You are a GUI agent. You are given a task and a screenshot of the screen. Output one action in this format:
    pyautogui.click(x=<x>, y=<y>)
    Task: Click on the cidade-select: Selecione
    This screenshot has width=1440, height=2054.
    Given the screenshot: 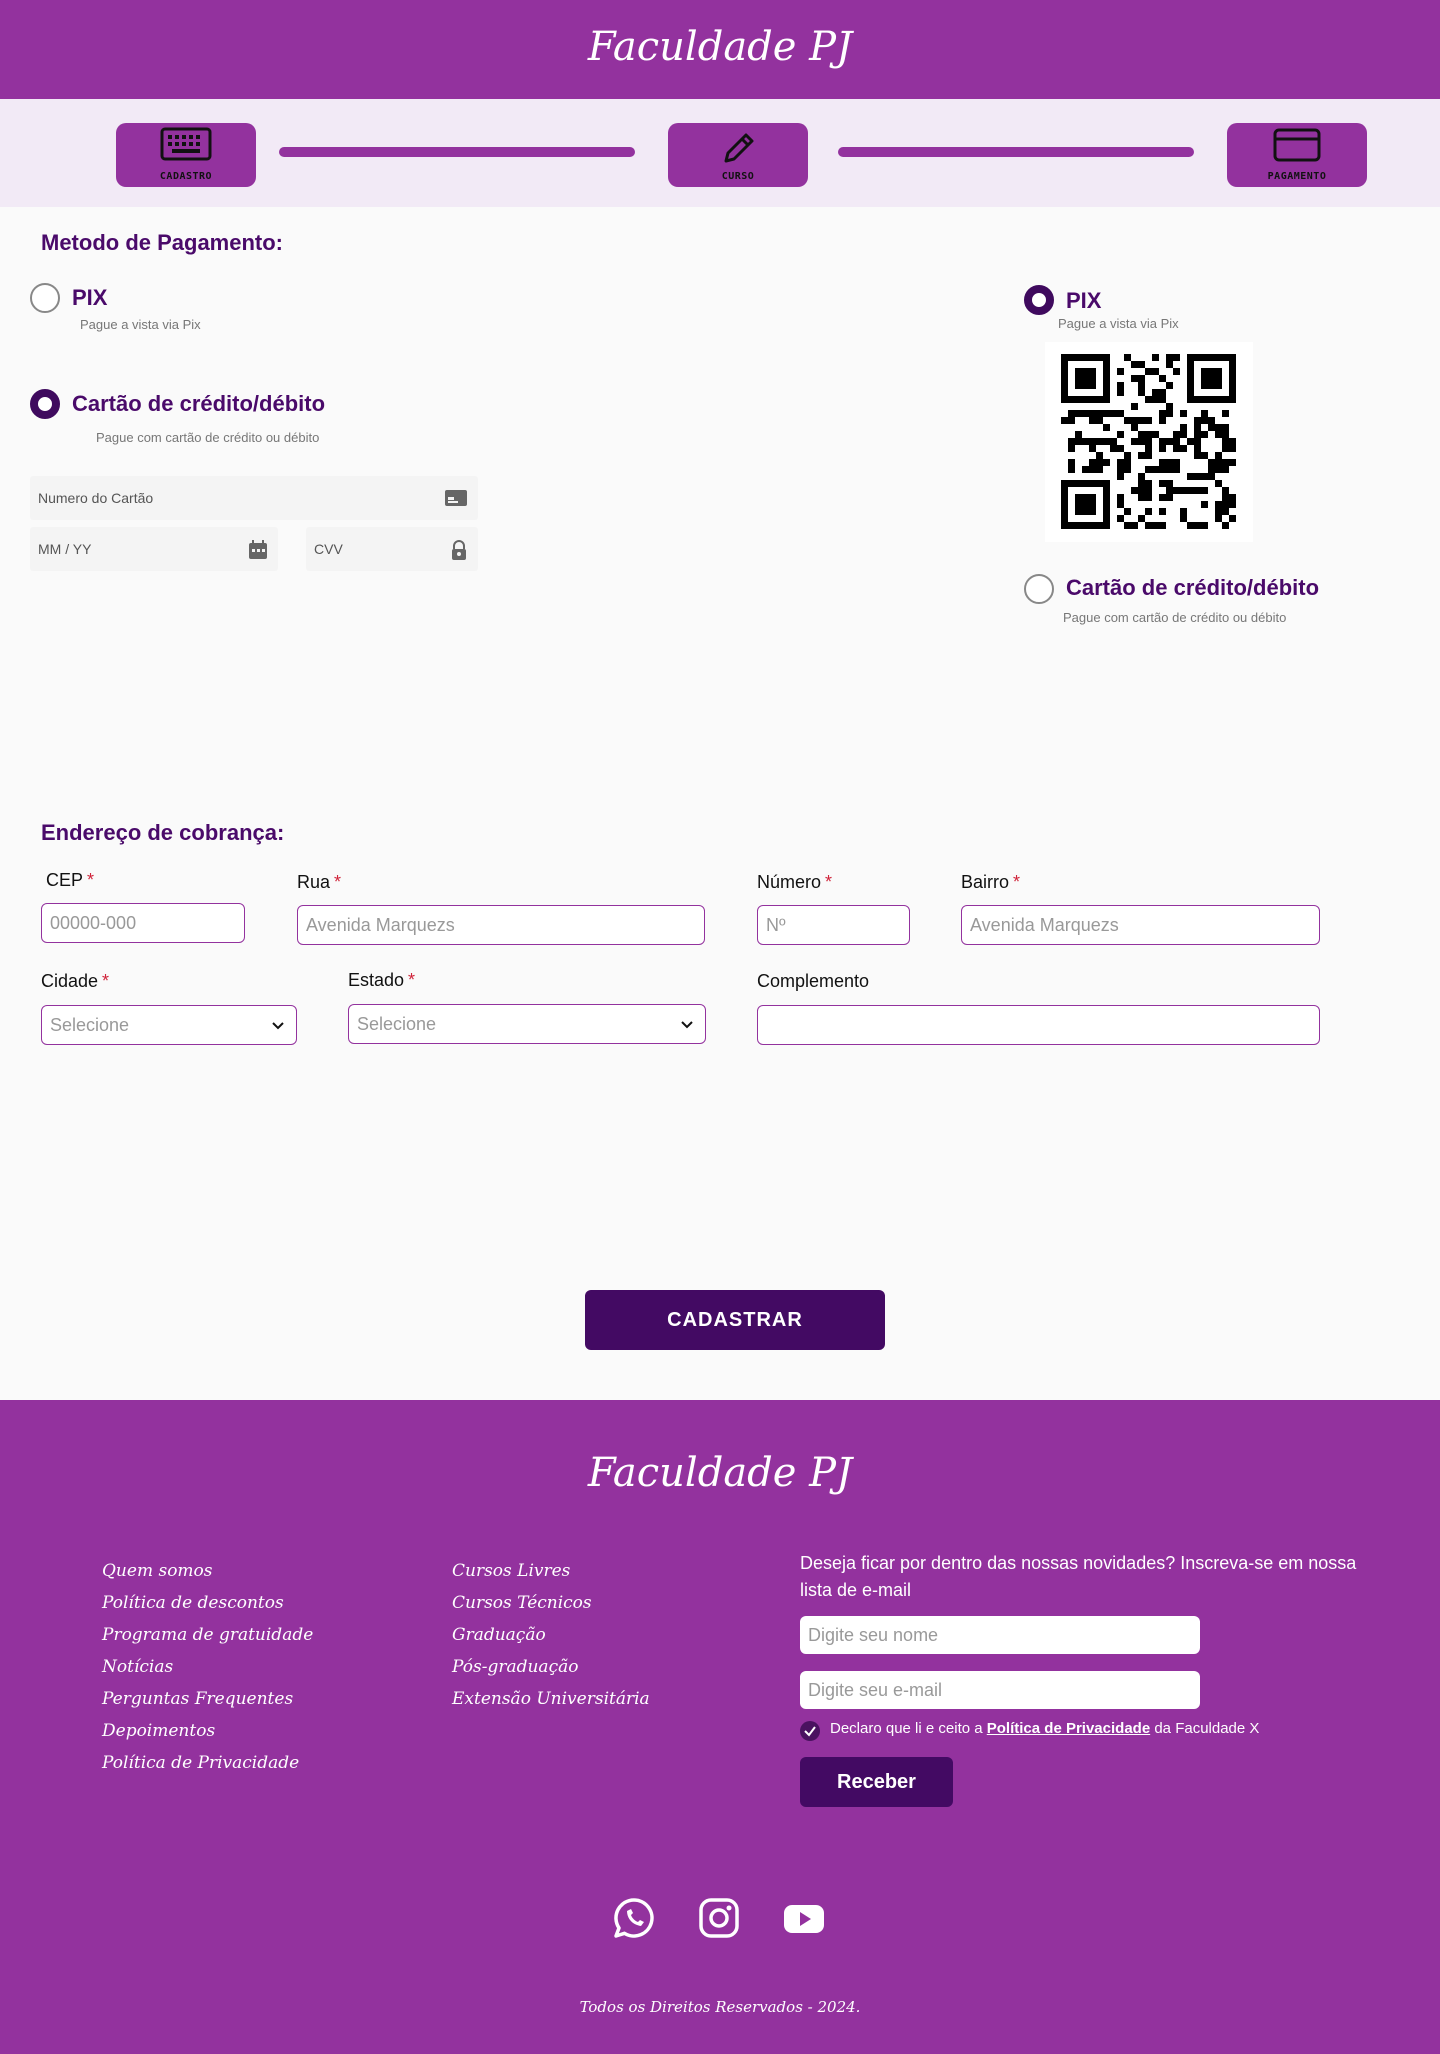 What is the action you would take?
    pyautogui.click(x=169, y=1025)
    